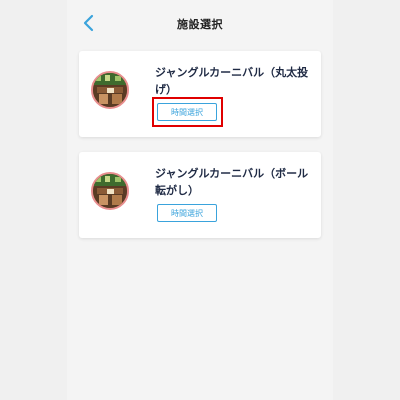 The height and width of the screenshot is (400, 400). What do you see at coordinates (232, 182) in the screenshot?
I see `facility-title: ジャングルカーニバル（ボール転がし）` at bounding box center [232, 182].